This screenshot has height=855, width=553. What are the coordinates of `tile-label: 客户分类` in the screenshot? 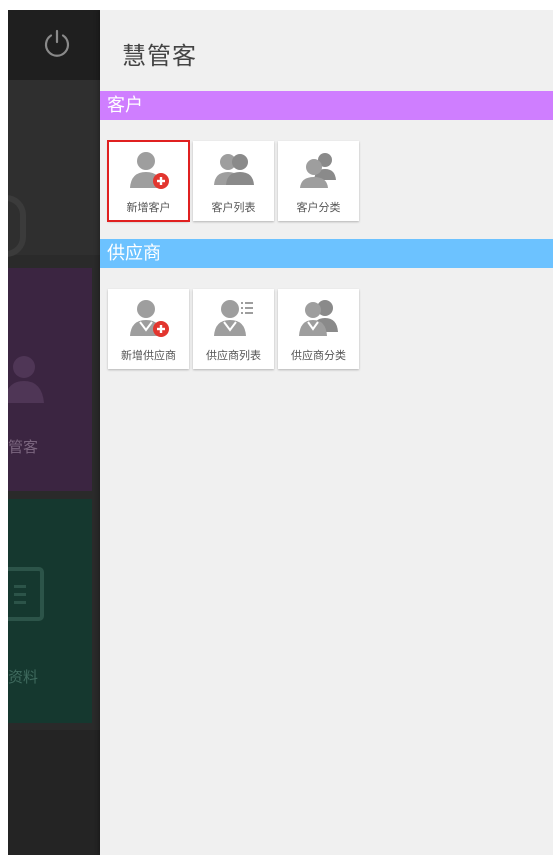 It's located at (318, 207).